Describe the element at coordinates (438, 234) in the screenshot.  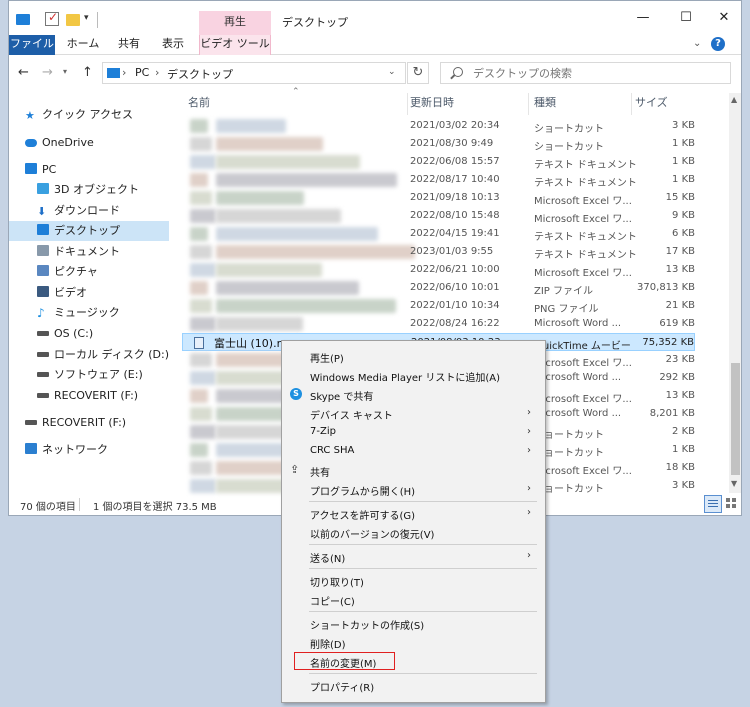
I see `file-row: 2022/04/15 19:41 テキスト ドキュメント 6 KB` at that location.